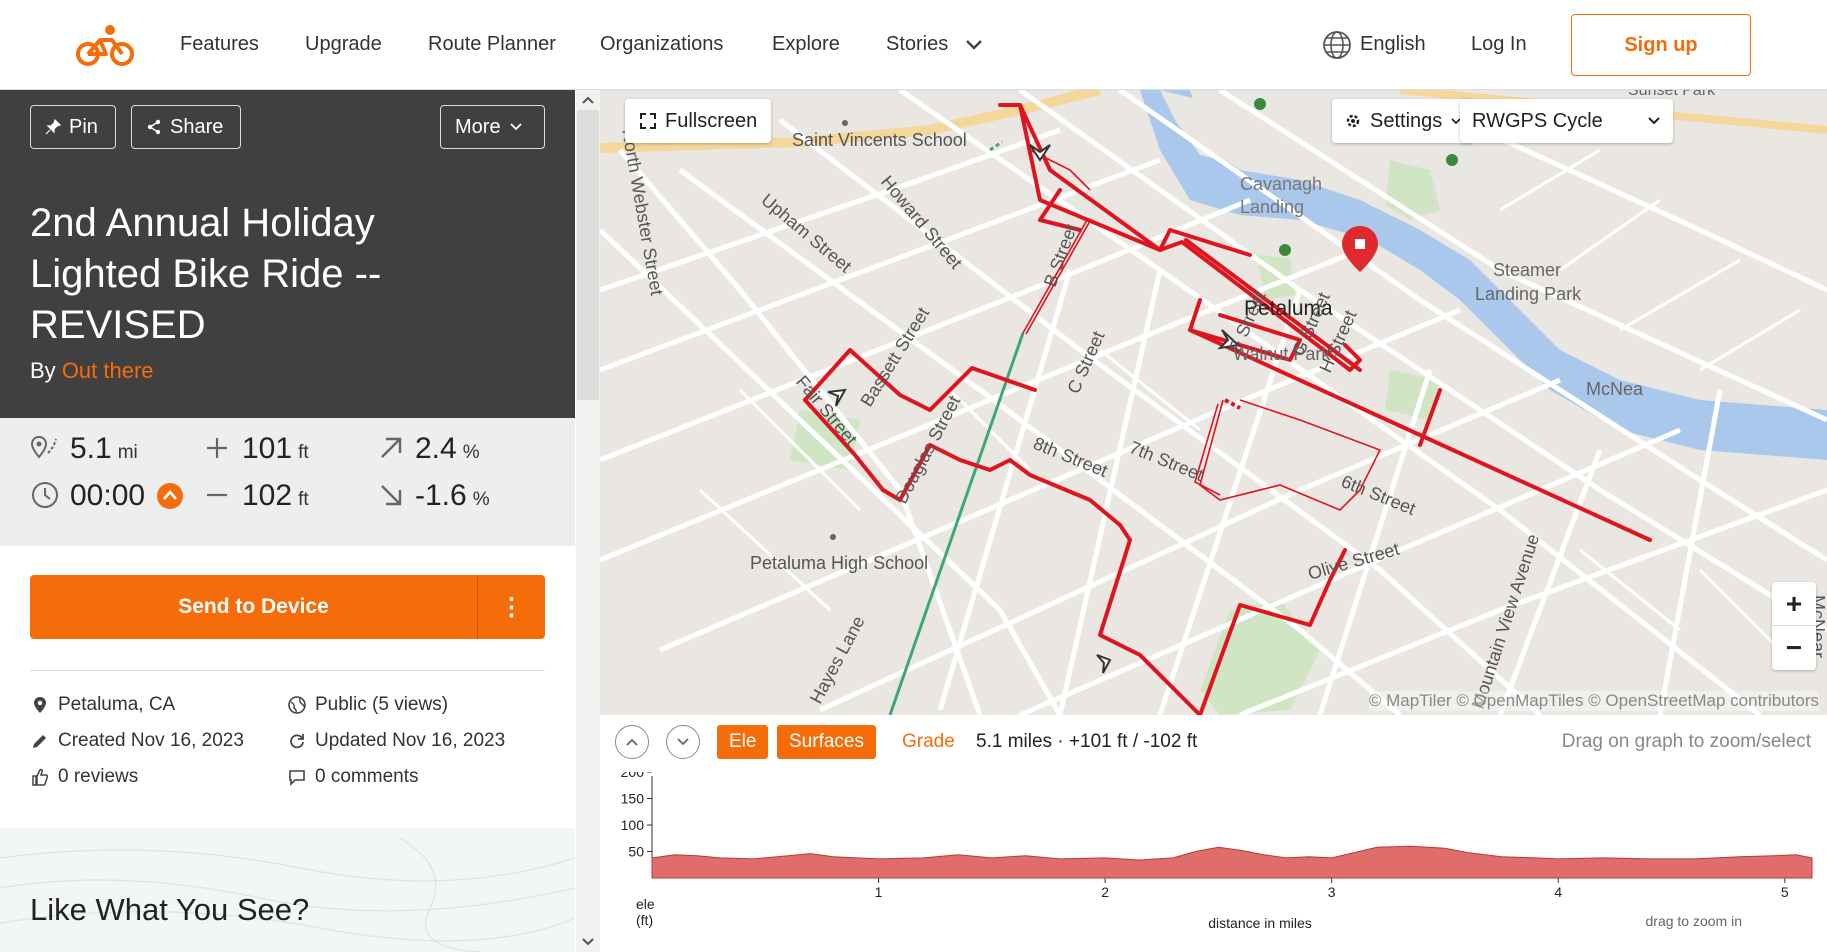 The width and height of the screenshot is (1827, 952). I want to click on map-label-7th: 7th Street, so click(1167, 461).